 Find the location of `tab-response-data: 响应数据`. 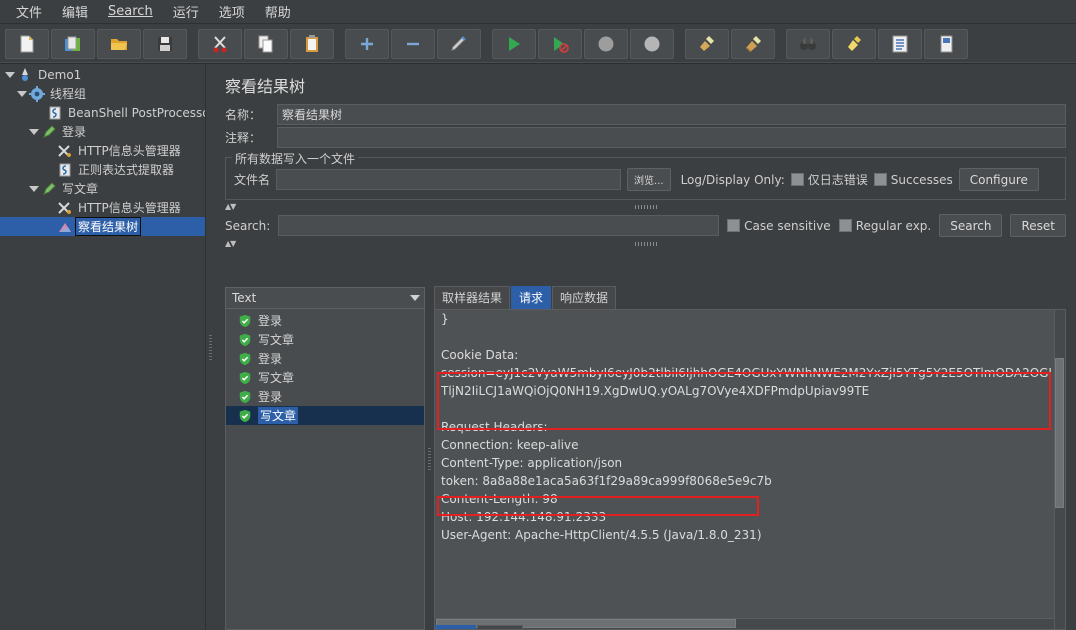

tab-response-data: 响应数据 is located at coordinates (584, 297).